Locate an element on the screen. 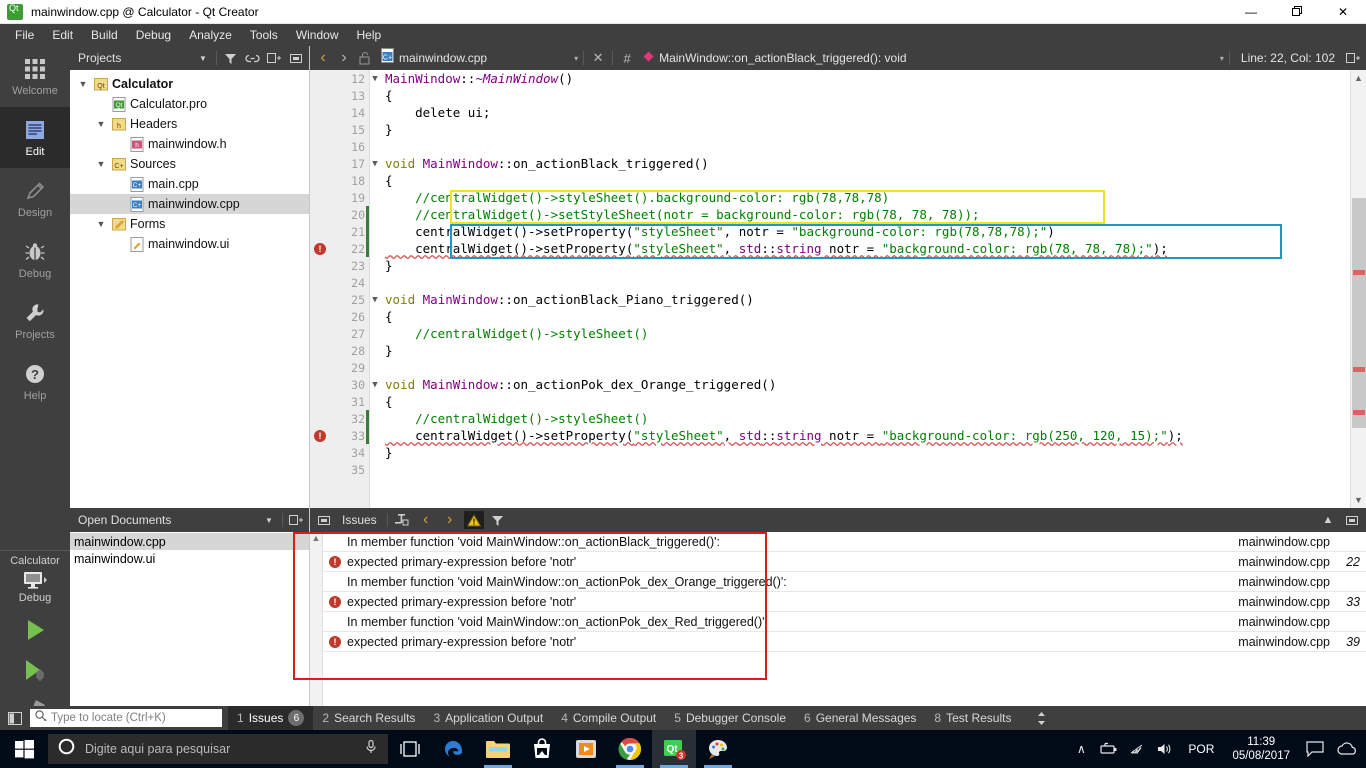 This screenshot has width=1366, height=768. media-player-icon is located at coordinates (586, 749).